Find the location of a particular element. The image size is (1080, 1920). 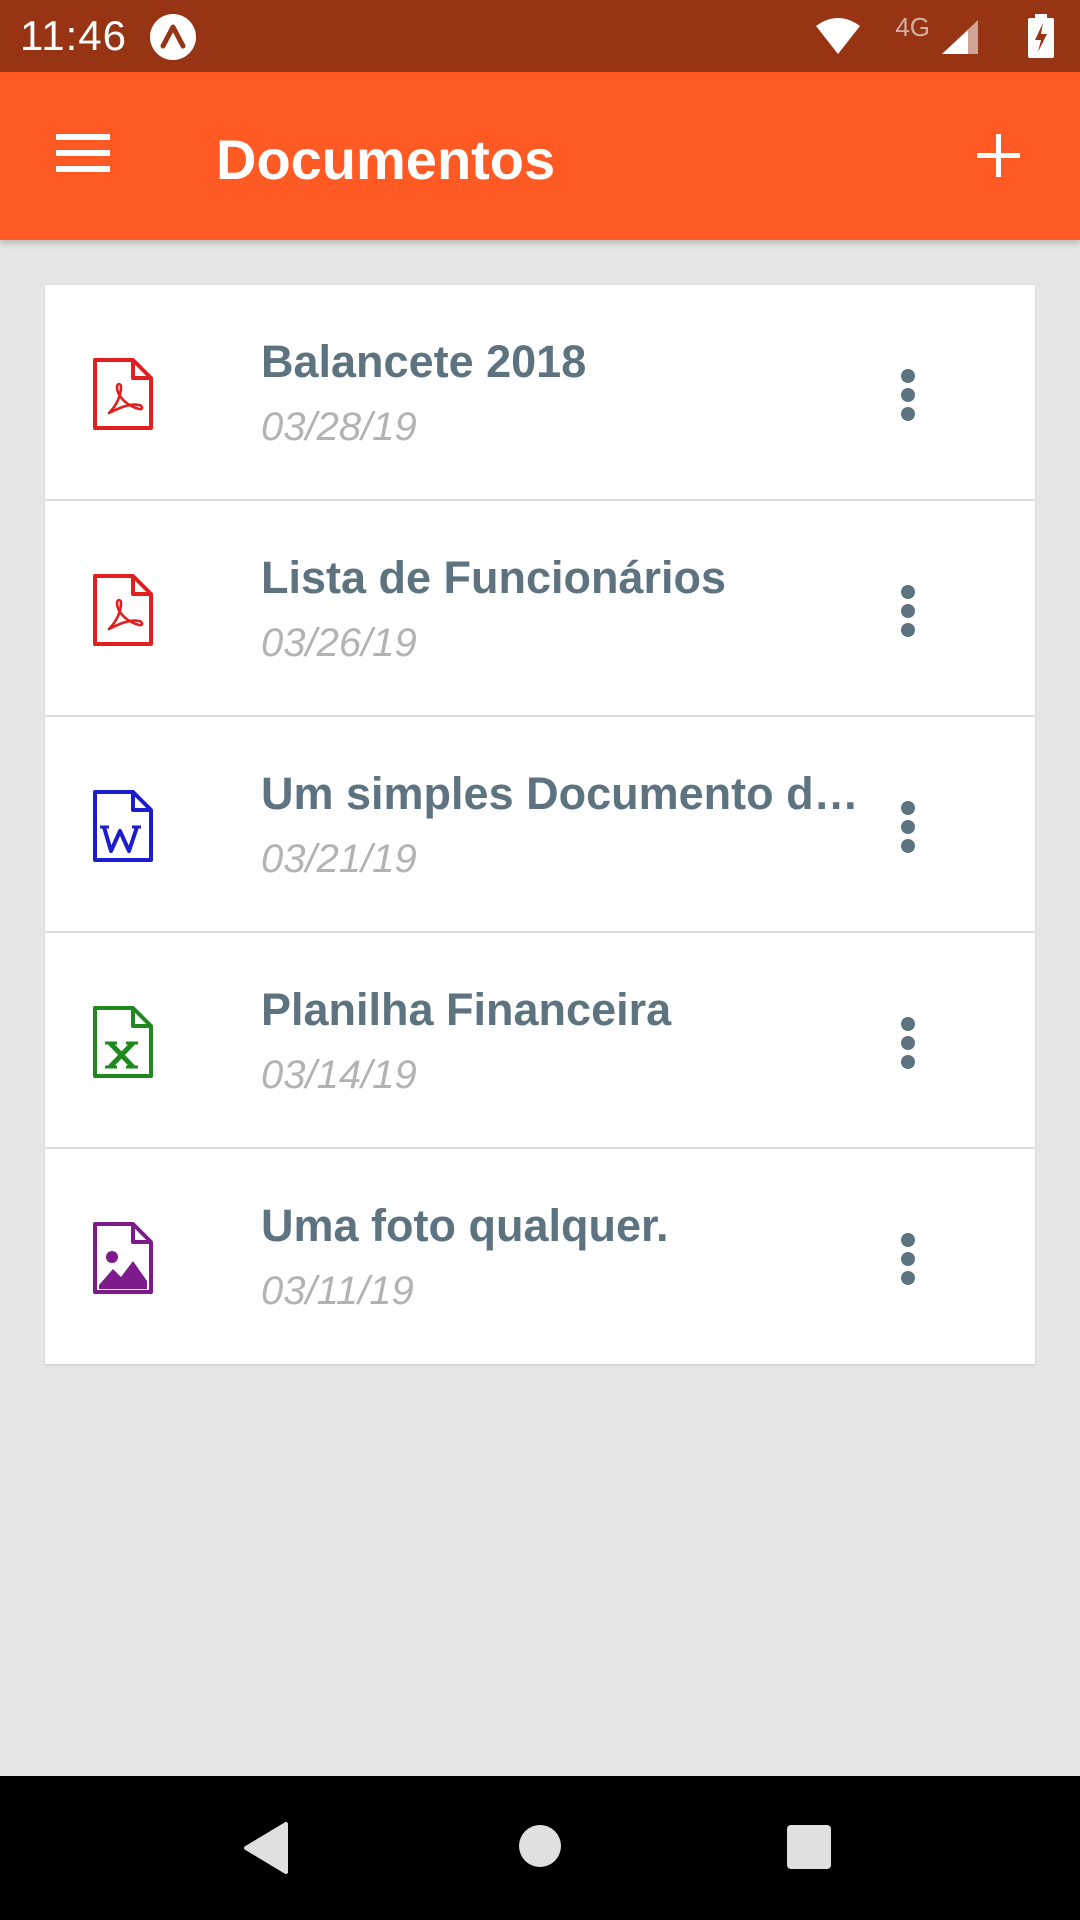

document-title: Lista de Funcionários is located at coordinates (494, 577).